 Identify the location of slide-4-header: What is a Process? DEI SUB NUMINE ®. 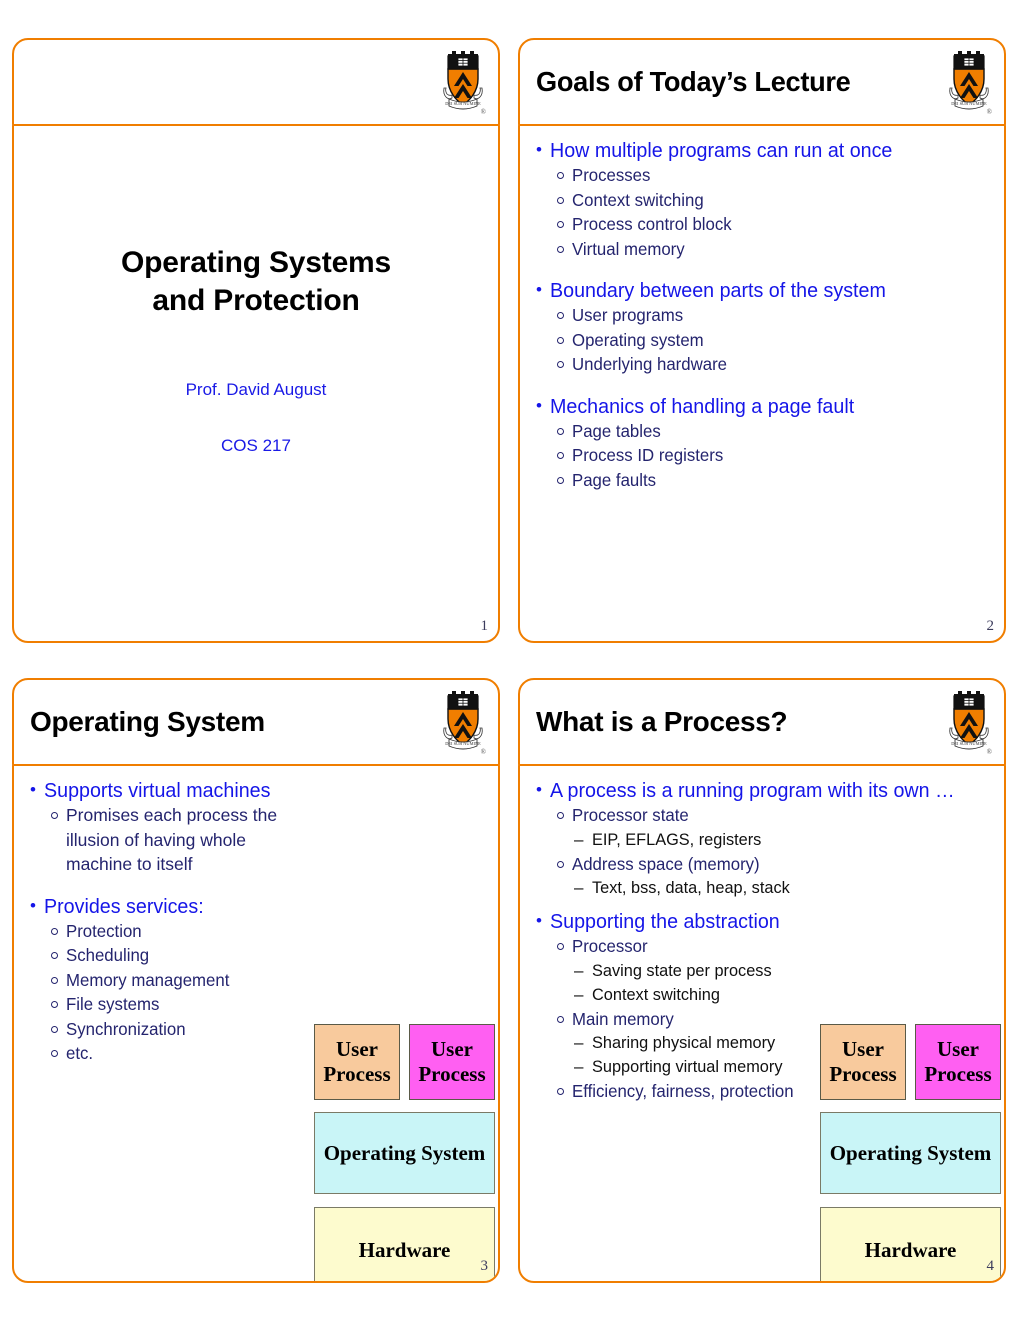
(762, 722).